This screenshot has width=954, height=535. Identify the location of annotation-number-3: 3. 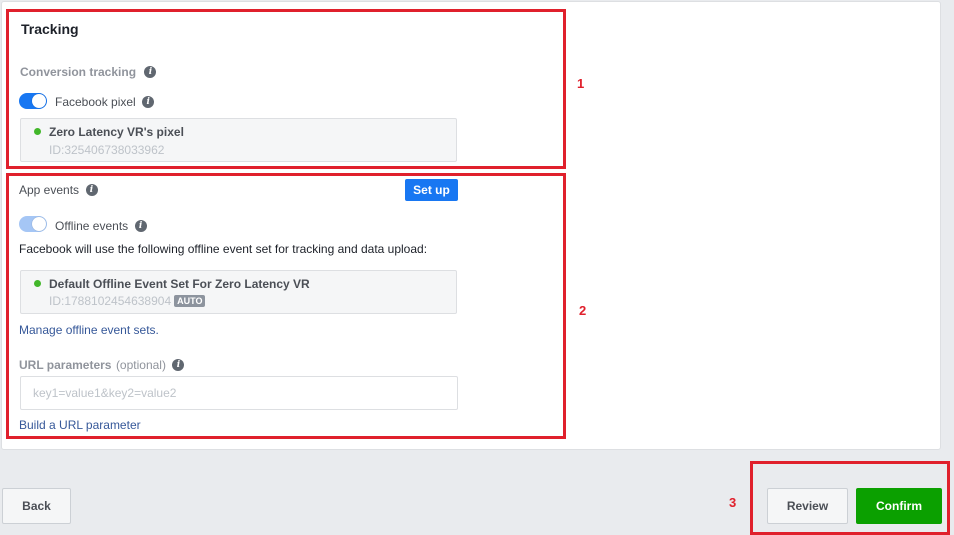
(733, 502).